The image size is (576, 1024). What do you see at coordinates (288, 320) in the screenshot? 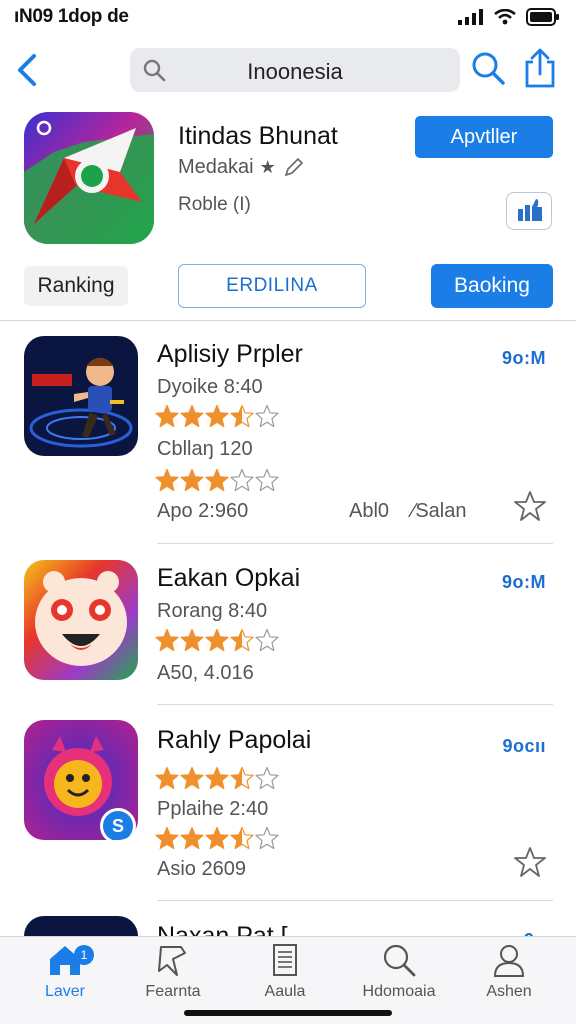
I see `section-divider` at bounding box center [288, 320].